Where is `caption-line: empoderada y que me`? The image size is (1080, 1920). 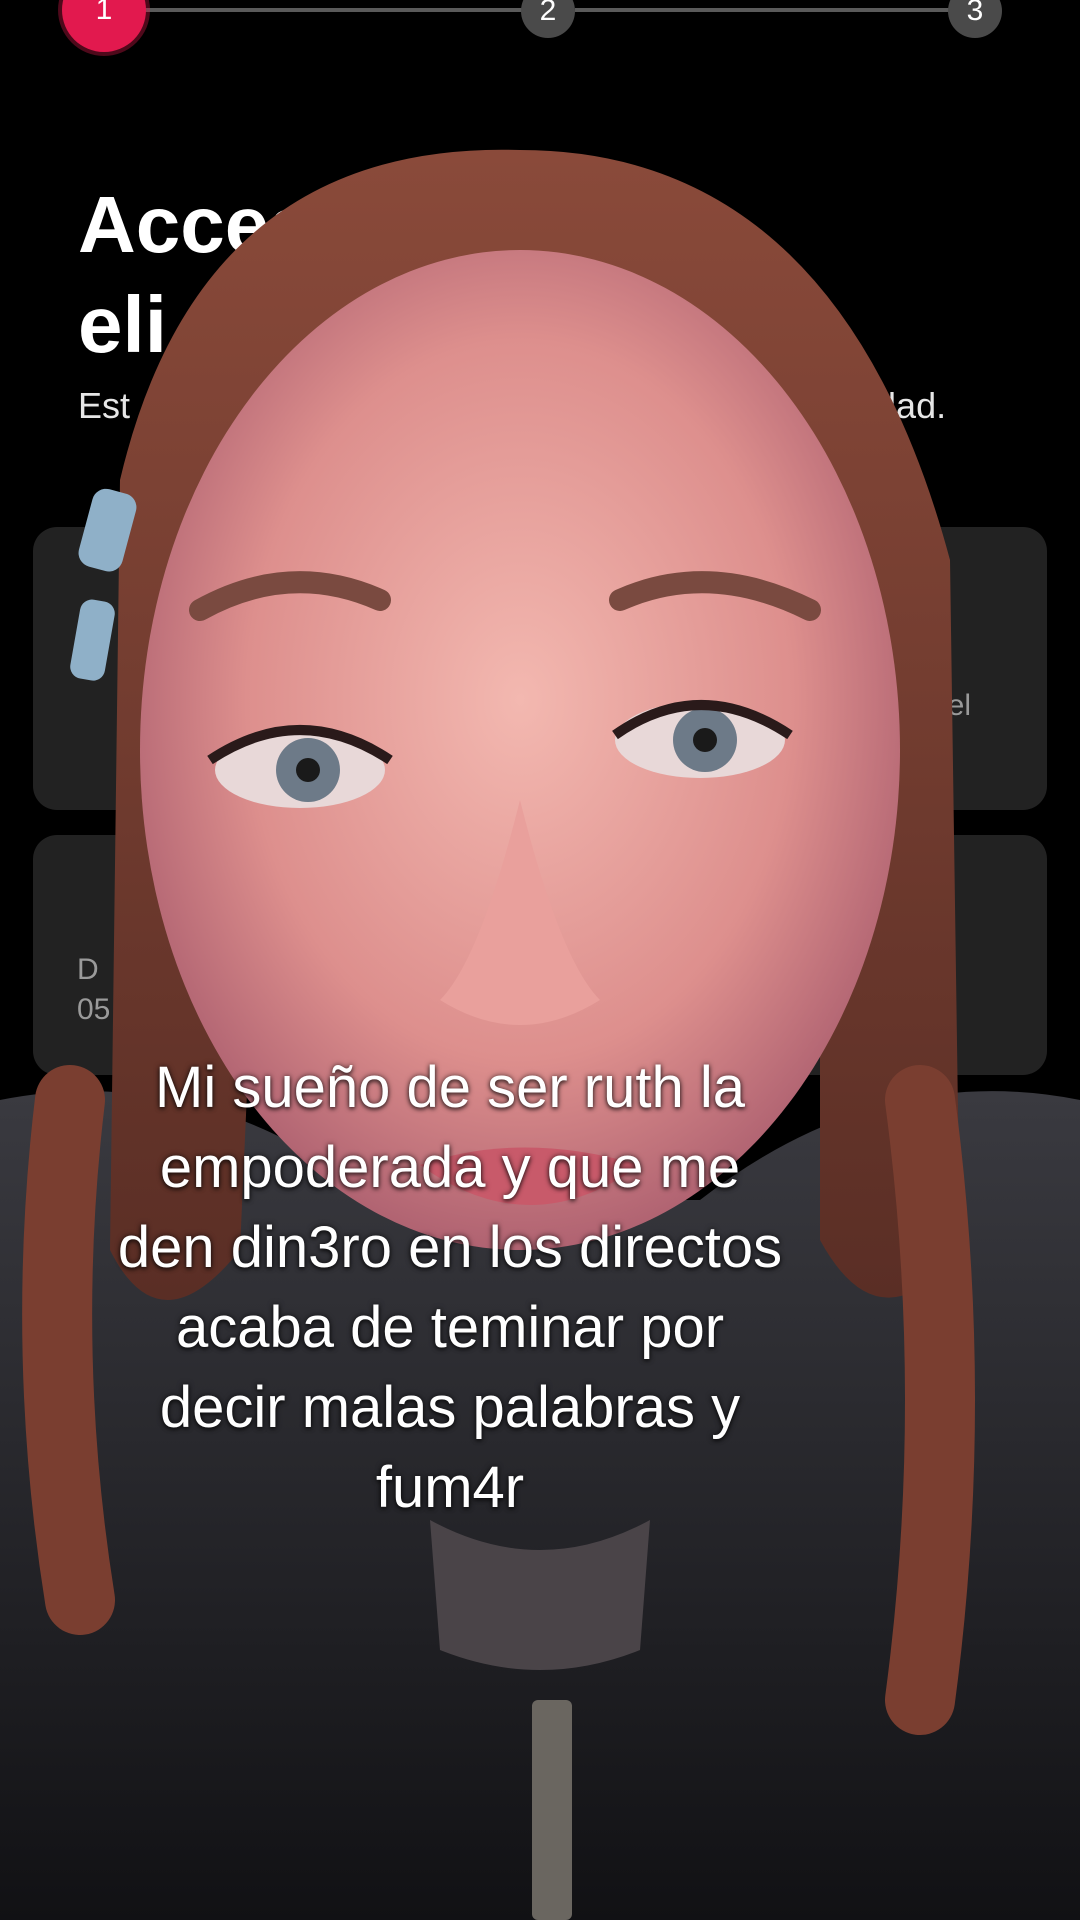 caption-line: empoderada y que me is located at coordinates (450, 1167).